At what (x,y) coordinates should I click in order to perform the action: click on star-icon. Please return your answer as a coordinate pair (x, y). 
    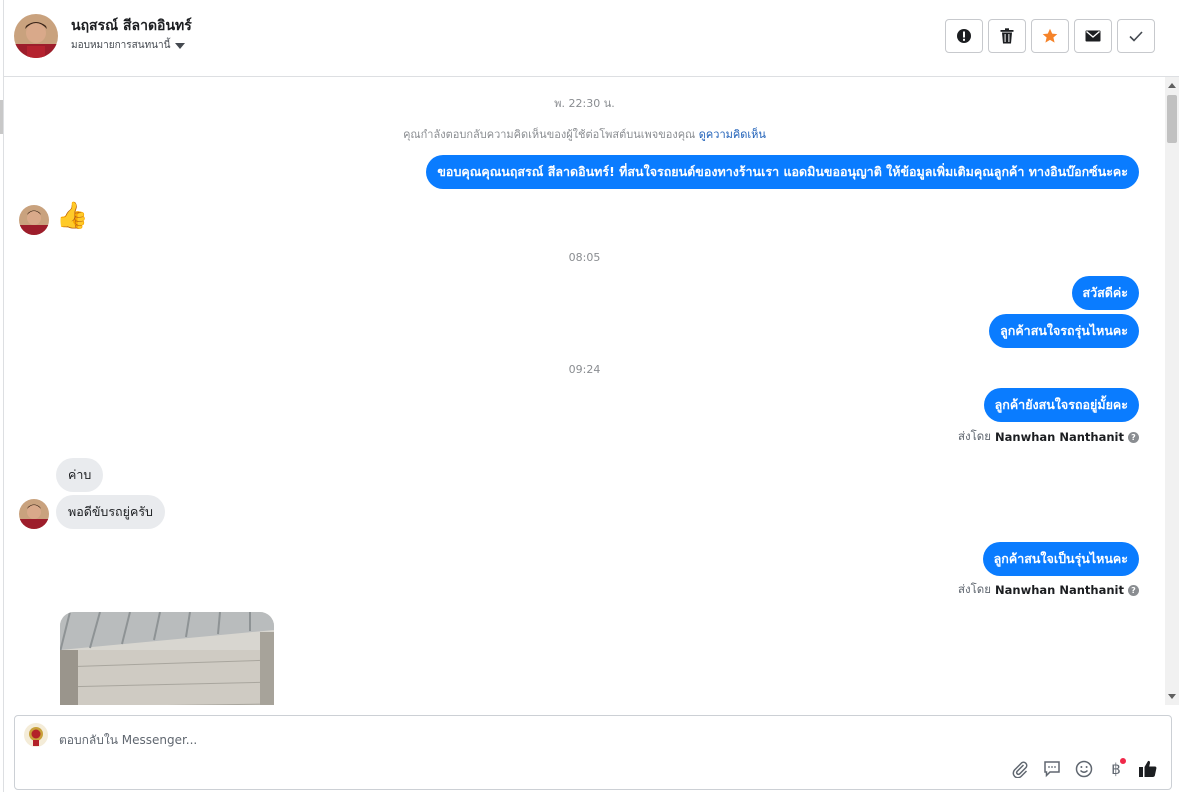
    Looking at the image, I should click on (1050, 35).